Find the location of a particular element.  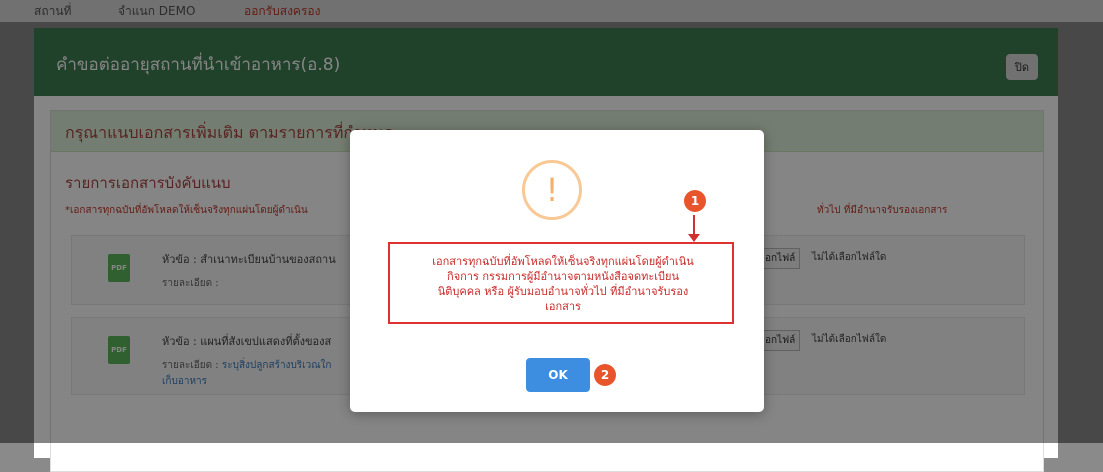

alert-message-line: เอกสาร is located at coordinates (563, 306).